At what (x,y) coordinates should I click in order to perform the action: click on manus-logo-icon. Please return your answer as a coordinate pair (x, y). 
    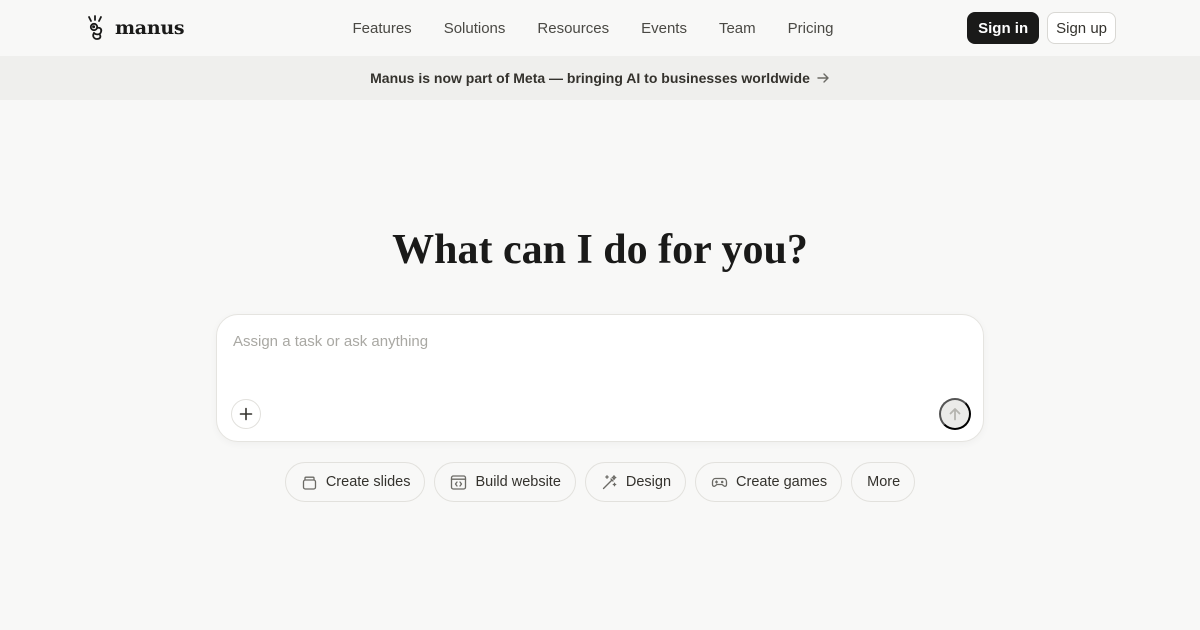
    Looking at the image, I should click on (95, 27).